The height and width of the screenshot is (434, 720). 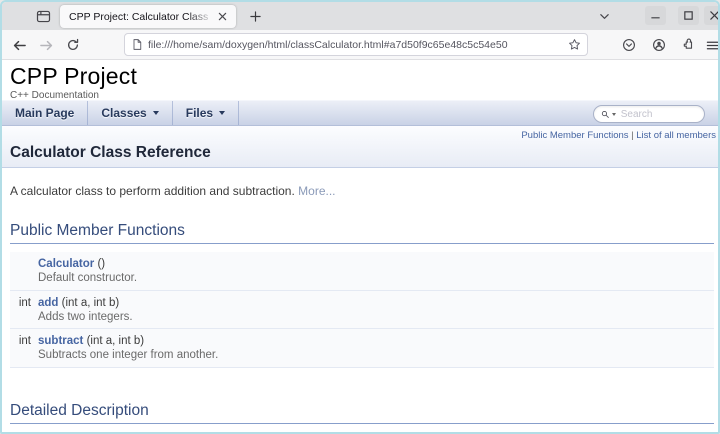 What do you see at coordinates (574, 44) in the screenshot?
I see `bookmark-star-icon` at bounding box center [574, 44].